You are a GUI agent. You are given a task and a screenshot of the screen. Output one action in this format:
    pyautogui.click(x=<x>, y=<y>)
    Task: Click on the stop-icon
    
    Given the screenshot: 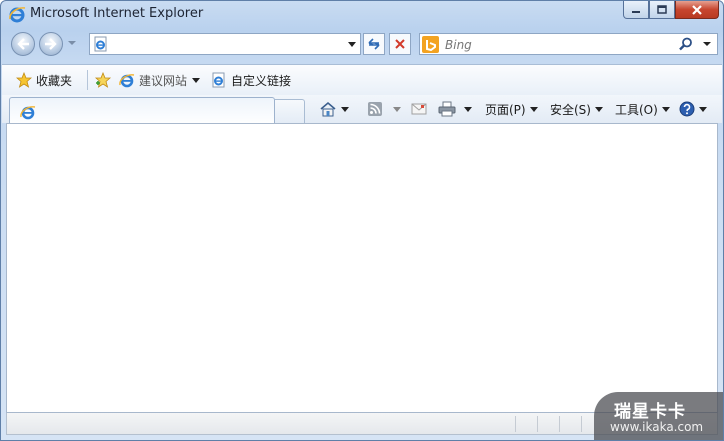 What is the action you would take?
    pyautogui.click(x=400, y=44)
    